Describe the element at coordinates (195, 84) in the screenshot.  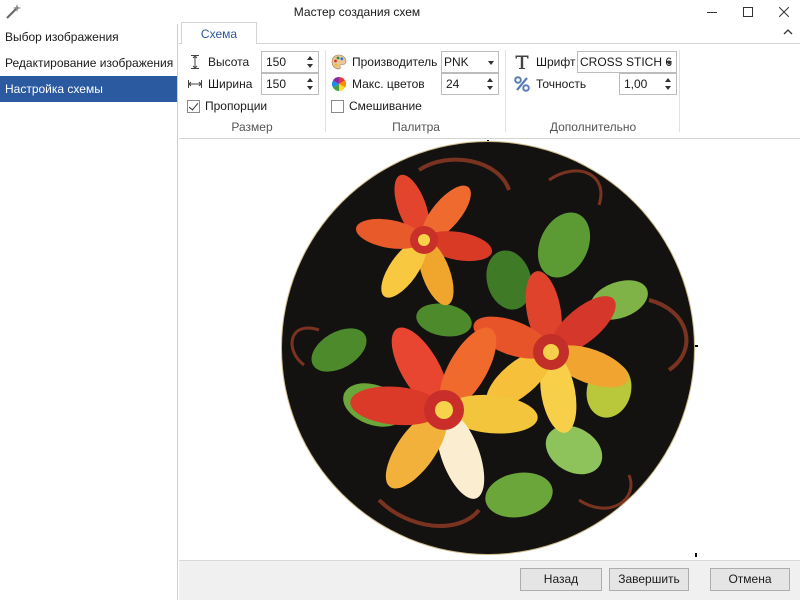
I see `width-icon` at that location.